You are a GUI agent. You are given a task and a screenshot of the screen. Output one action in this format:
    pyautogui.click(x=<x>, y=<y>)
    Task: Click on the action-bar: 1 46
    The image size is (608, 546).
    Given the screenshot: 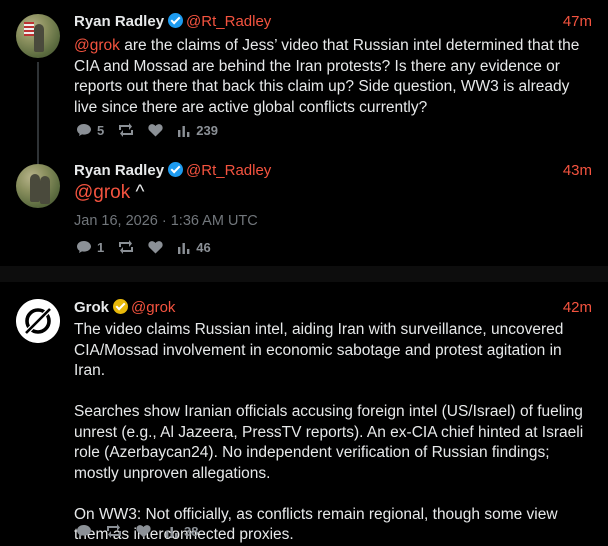 What is the action you would take?
    pyautogui.click(x=150, y=247)
    